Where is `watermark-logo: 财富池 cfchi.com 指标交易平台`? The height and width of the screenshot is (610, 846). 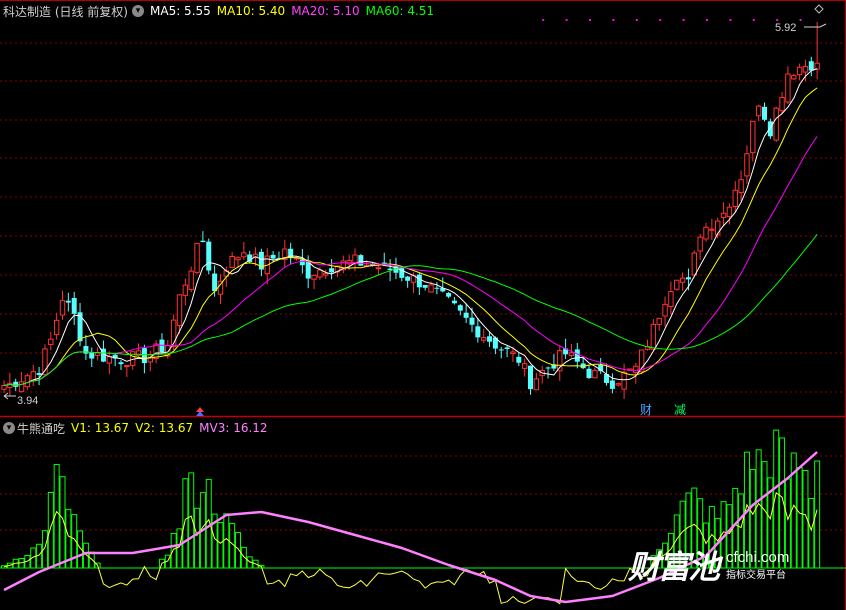 watermark-logo: 财富池 cfchi.com 指标交易平台 is located at coordinates (708, 565).